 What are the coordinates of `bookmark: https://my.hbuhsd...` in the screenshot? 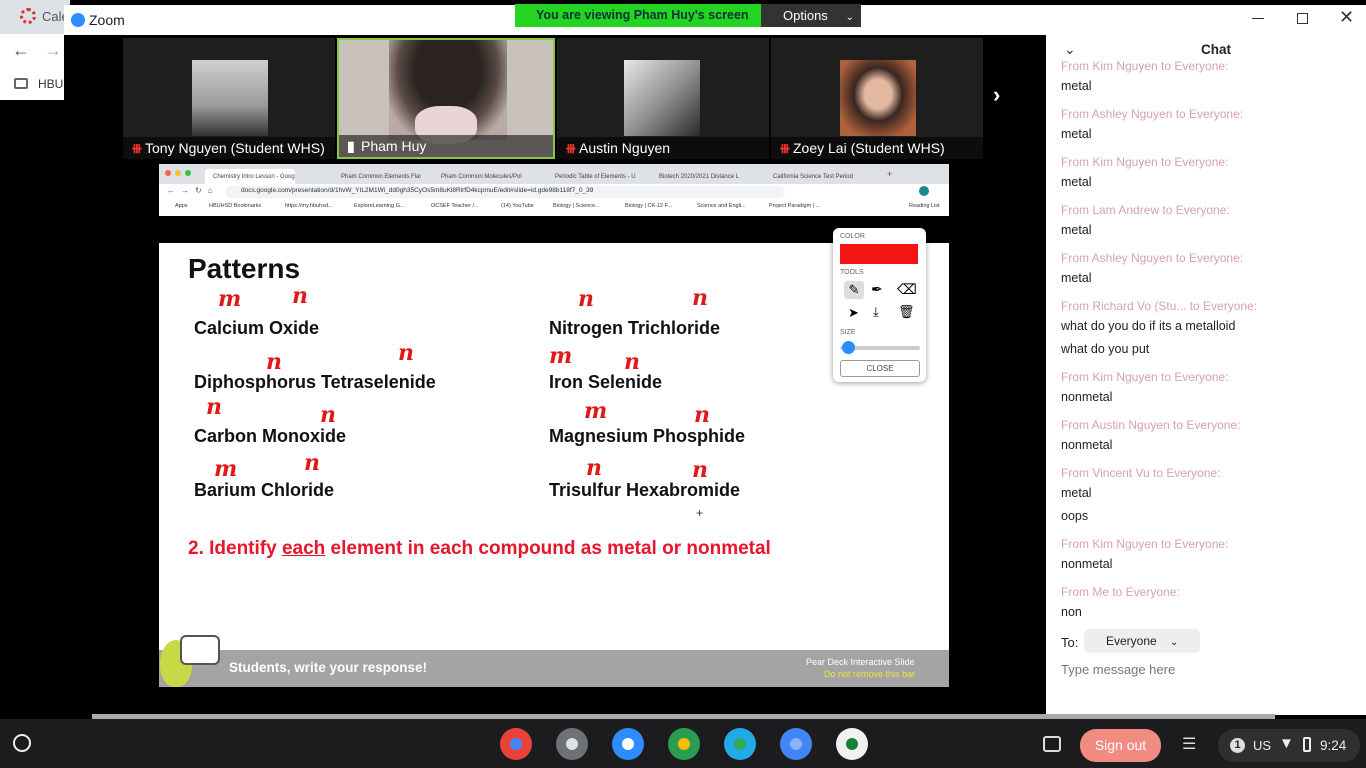 It's located at (309, 206).